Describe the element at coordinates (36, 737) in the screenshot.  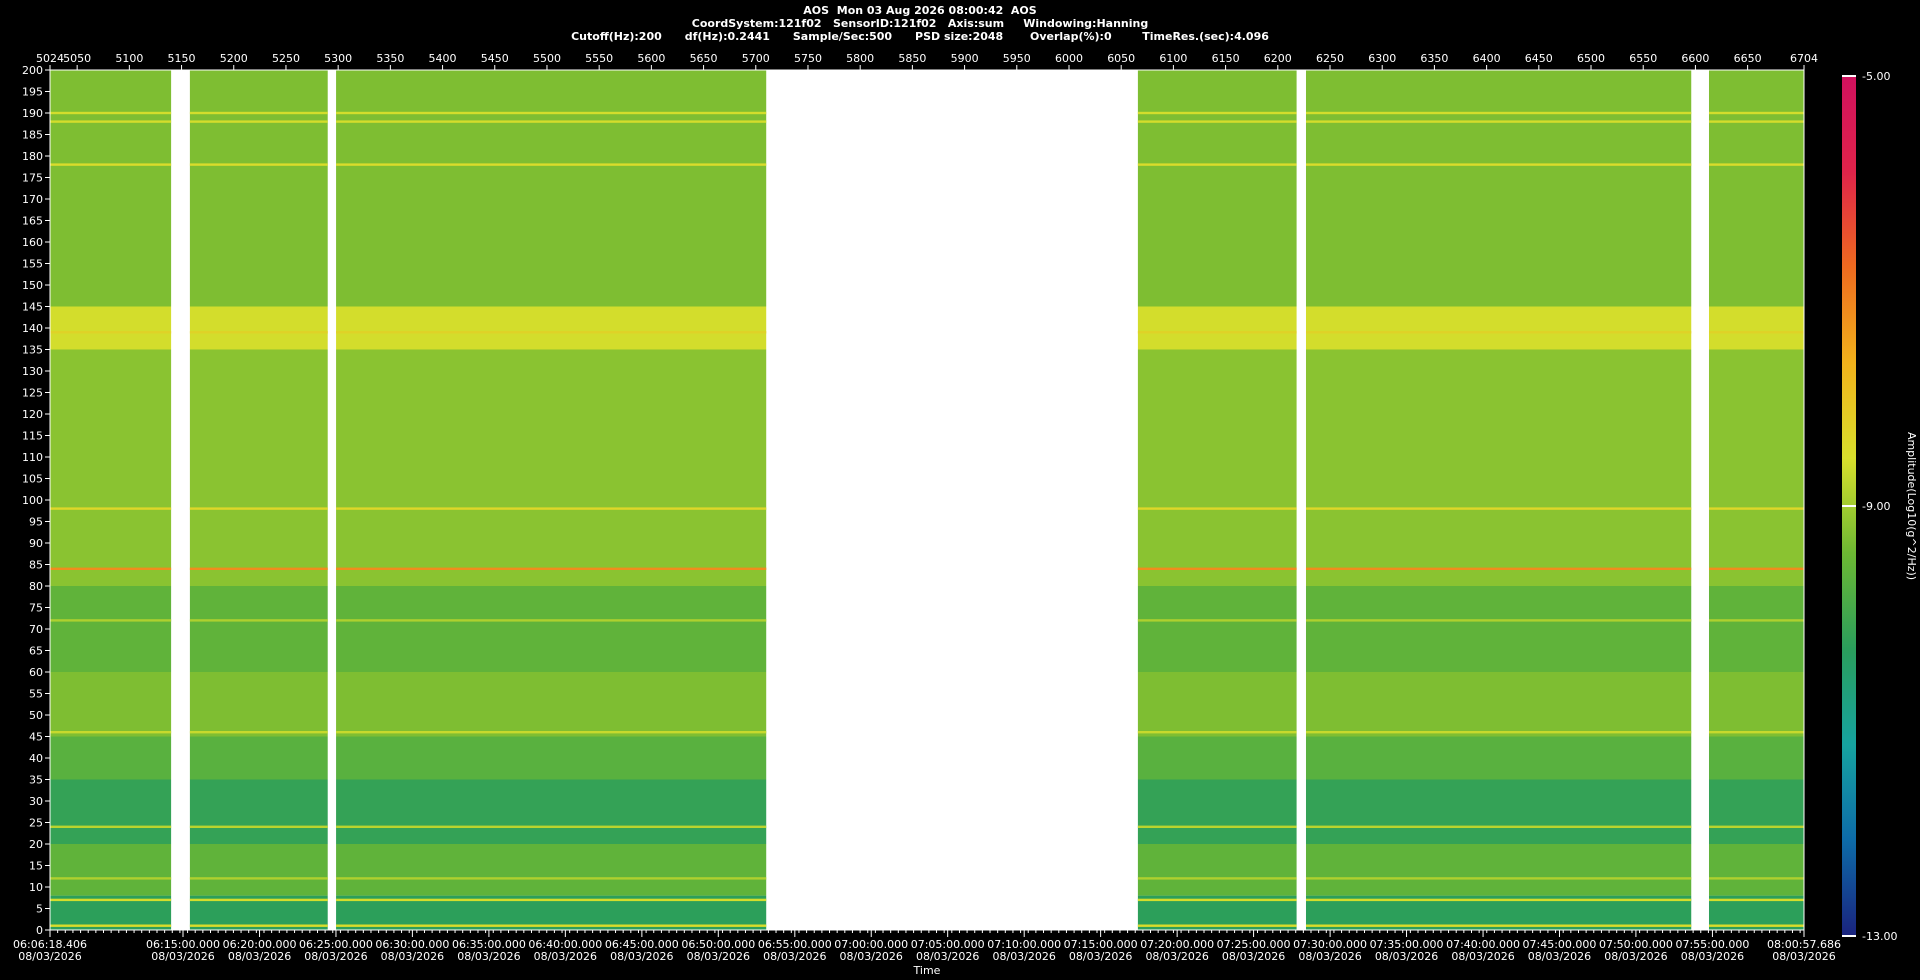
I see `y-tick-label: 45` at that location.